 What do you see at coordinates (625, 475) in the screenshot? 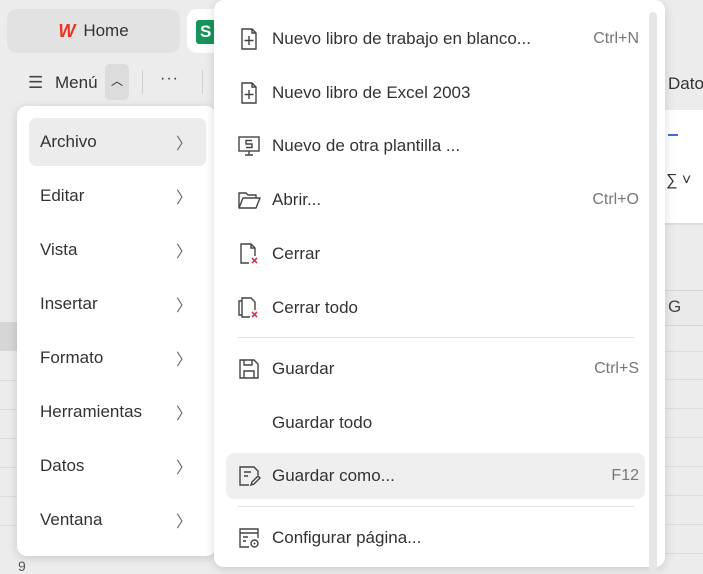
I see `shortcut: F12` at bounding box center [625, 475].